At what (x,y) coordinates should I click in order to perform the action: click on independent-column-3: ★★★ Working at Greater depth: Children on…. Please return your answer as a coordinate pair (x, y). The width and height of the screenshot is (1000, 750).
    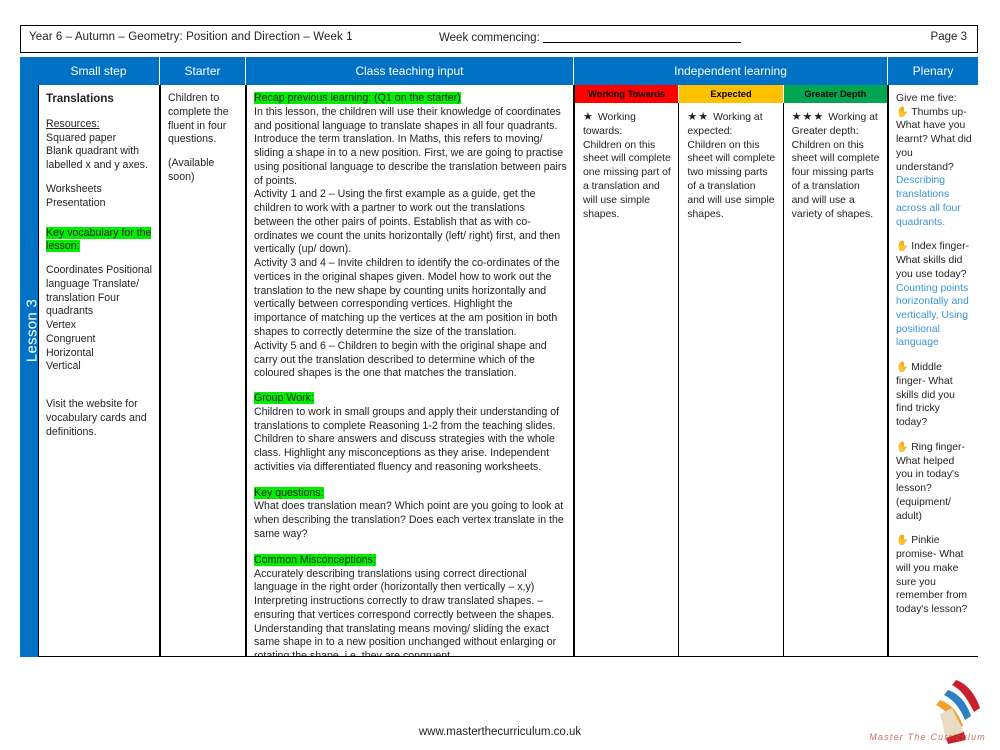
    Looking at the image, I should click on (835, 379).